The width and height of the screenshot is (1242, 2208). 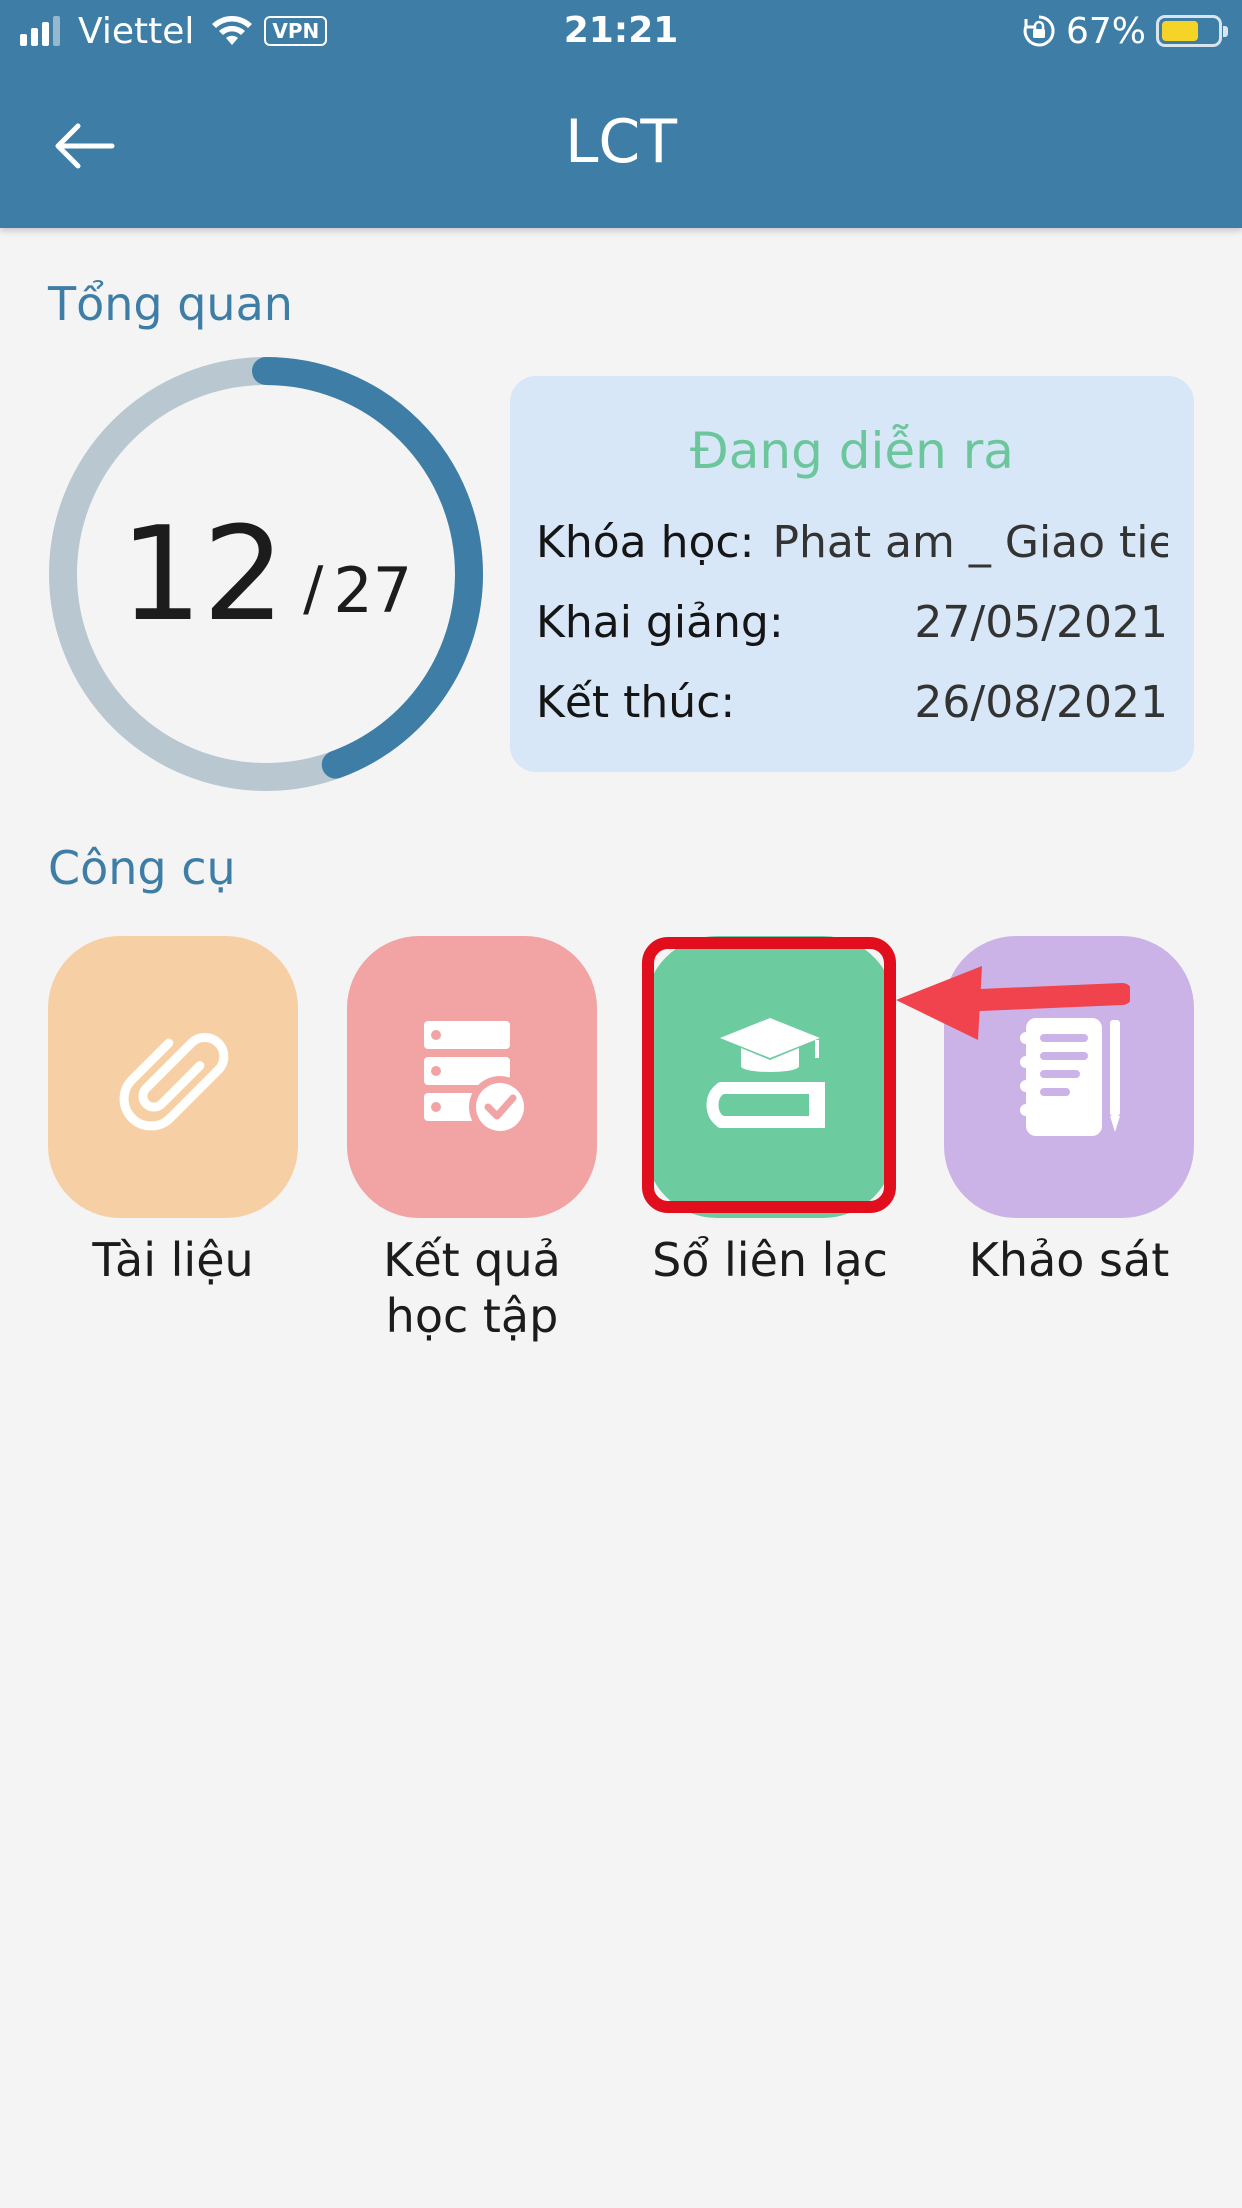 I want to click on tool-contact-book: Sổ liên lạc, so click(x=770, y=1112).